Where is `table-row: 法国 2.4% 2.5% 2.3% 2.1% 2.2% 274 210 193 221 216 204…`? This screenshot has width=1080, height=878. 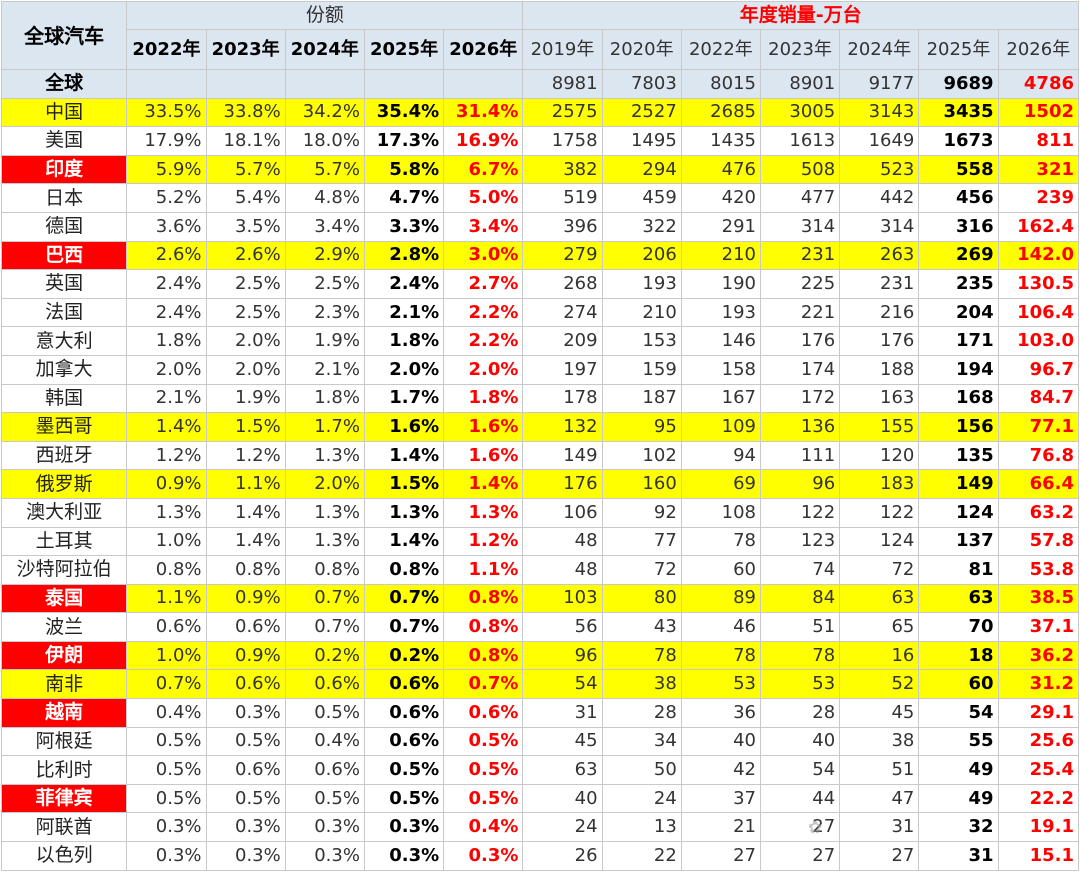 table-row: 法国 2.4% 2.5% 2.3% 2.1% 2.2% 274 210 193 221 216 204… is located at coordinates (540, 312).